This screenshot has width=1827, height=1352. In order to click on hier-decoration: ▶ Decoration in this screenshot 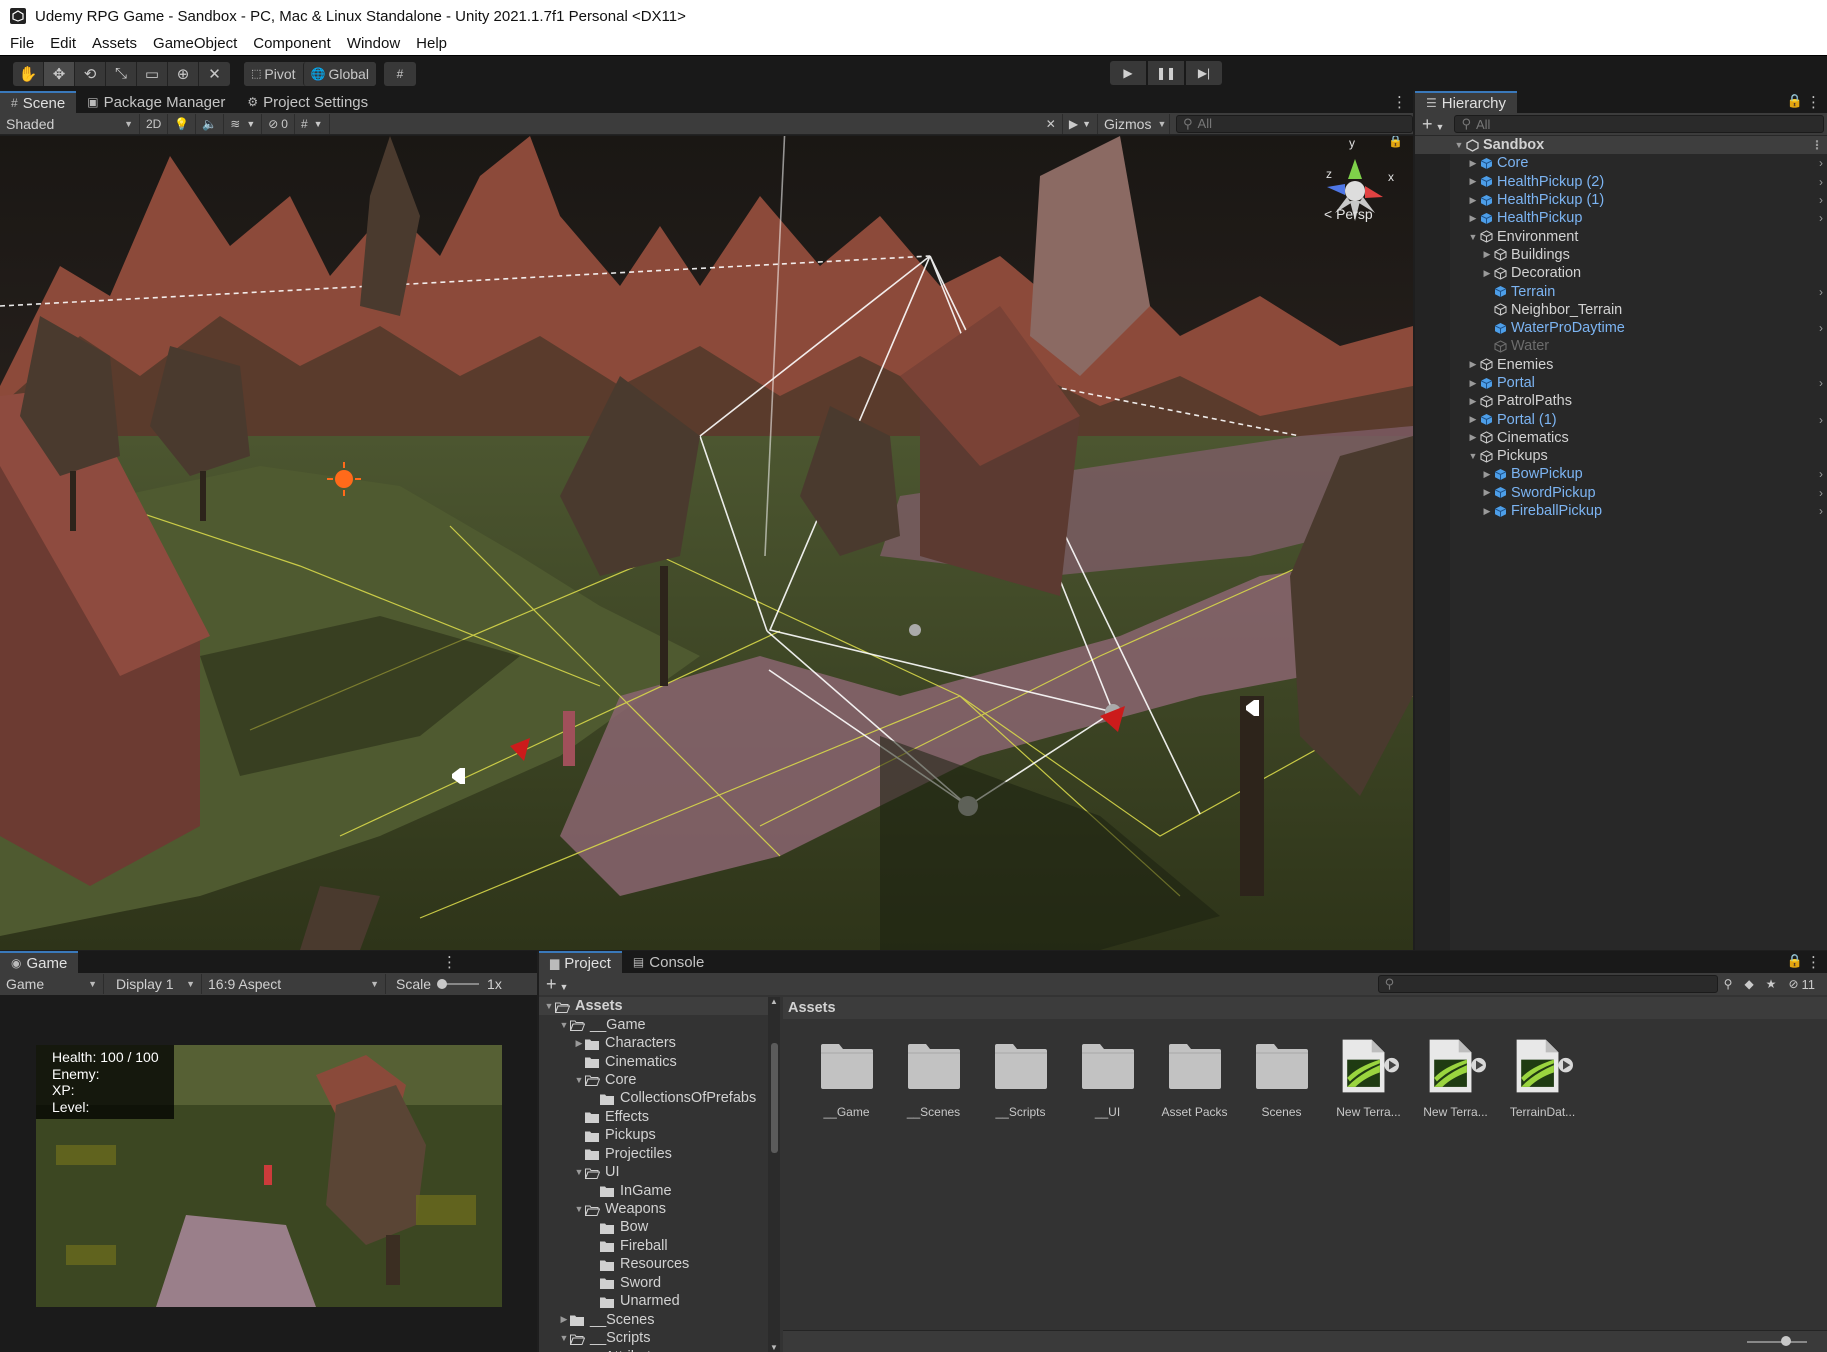, I will do `click(1621, 273)`.